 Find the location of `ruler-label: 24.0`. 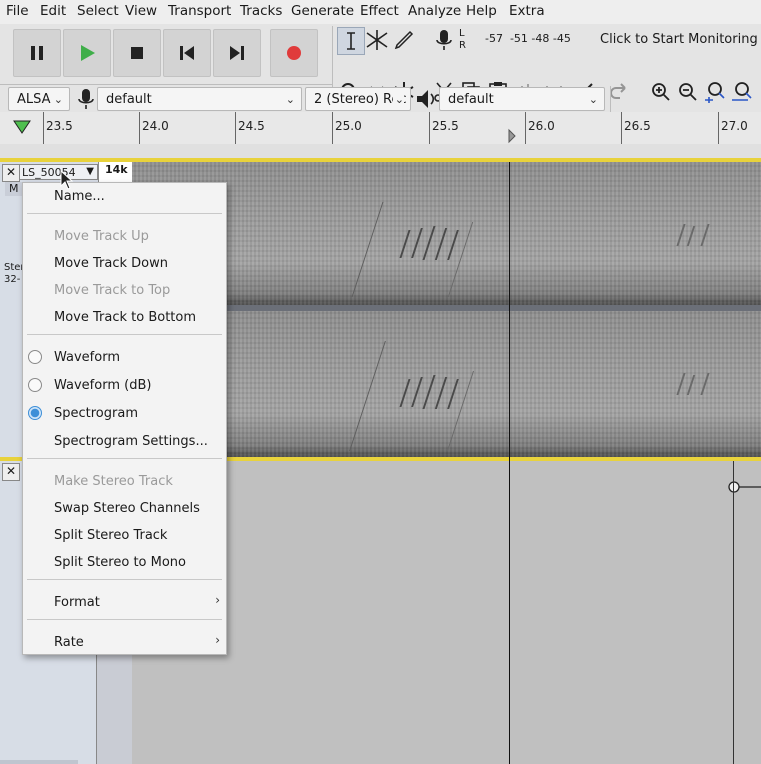

ruler-label: 24.0 is located at coordinates (155, 126).